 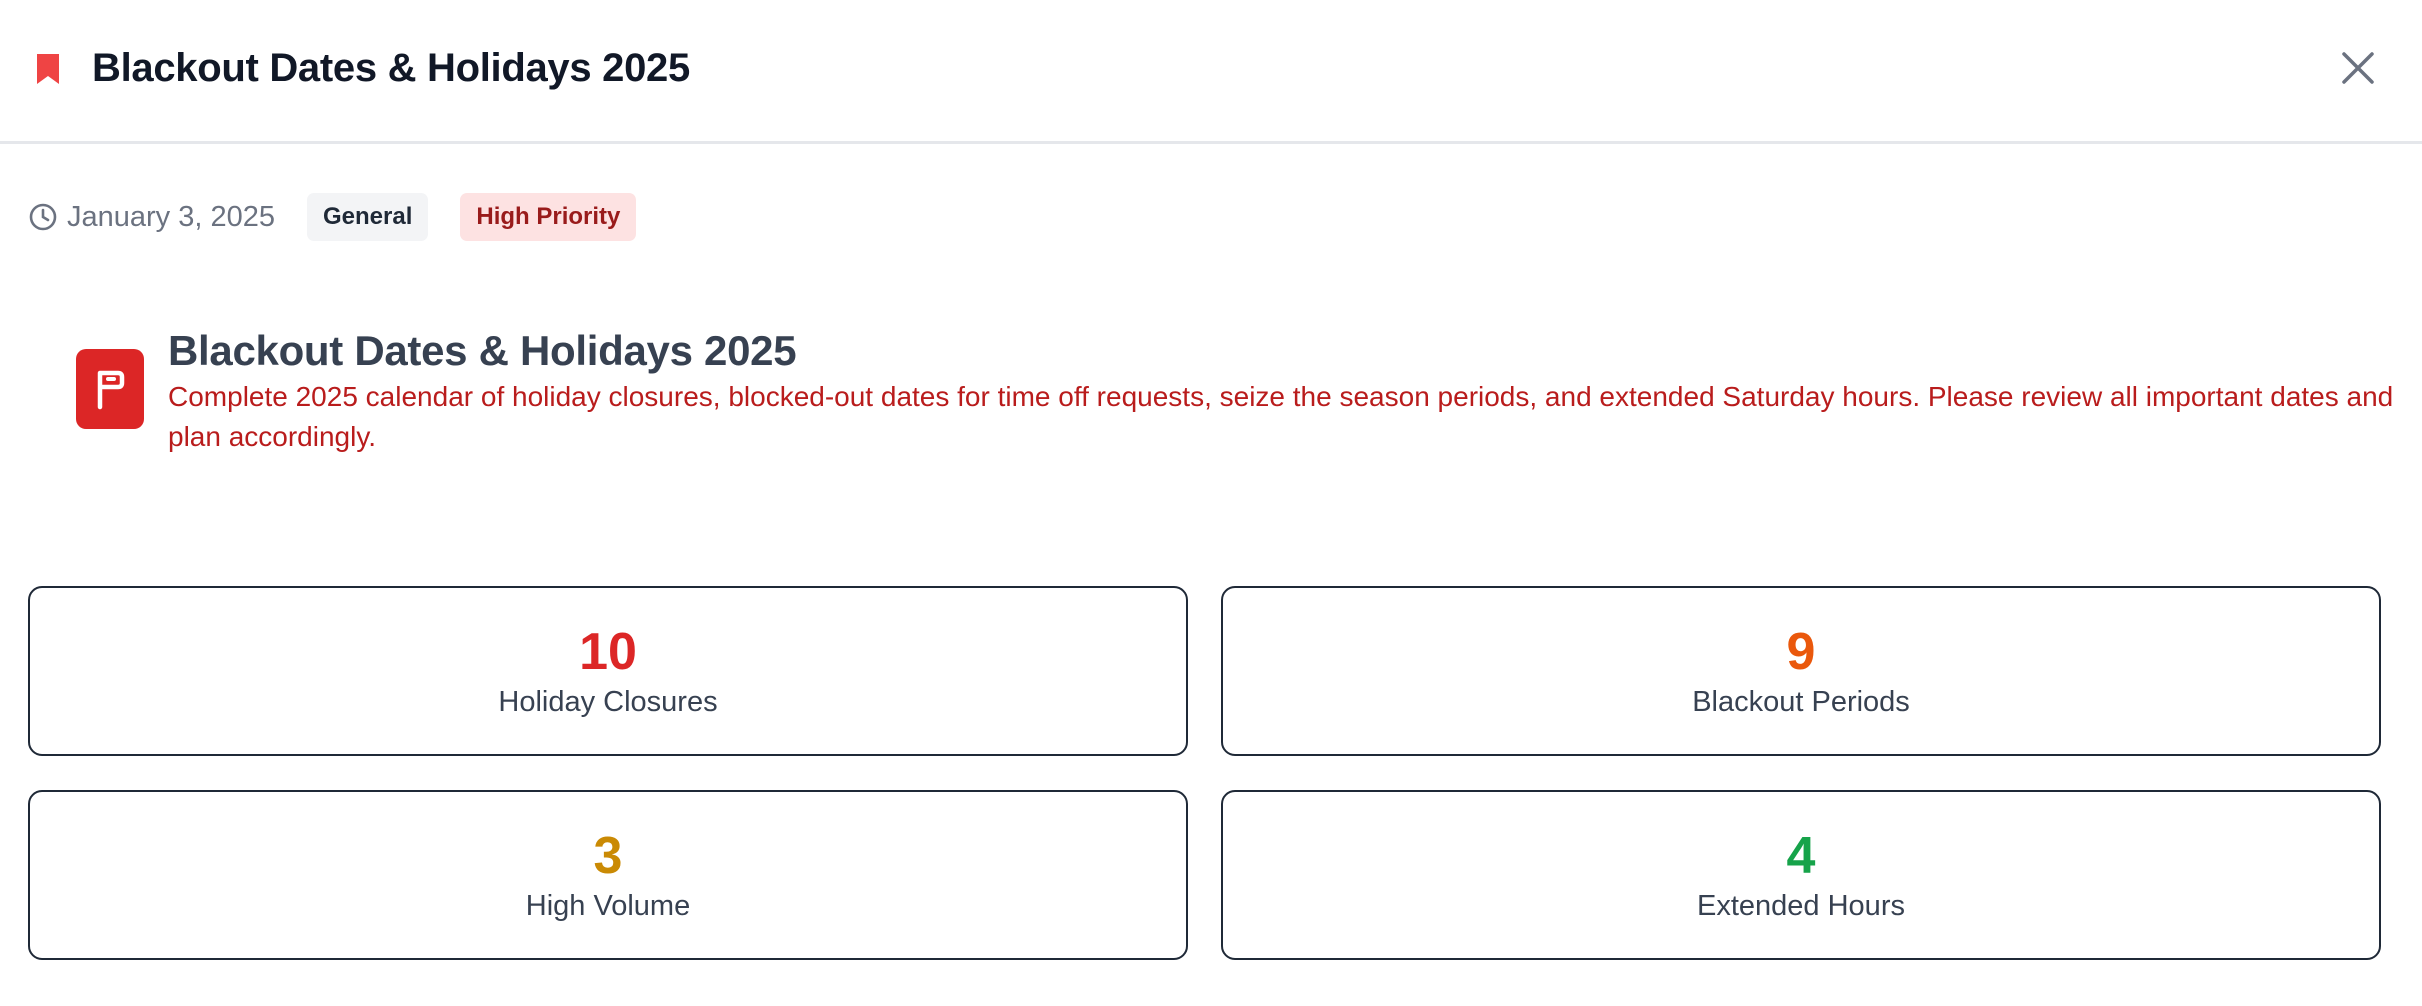 I want to click on stat-value: 4, so click(x=1801, y=856).